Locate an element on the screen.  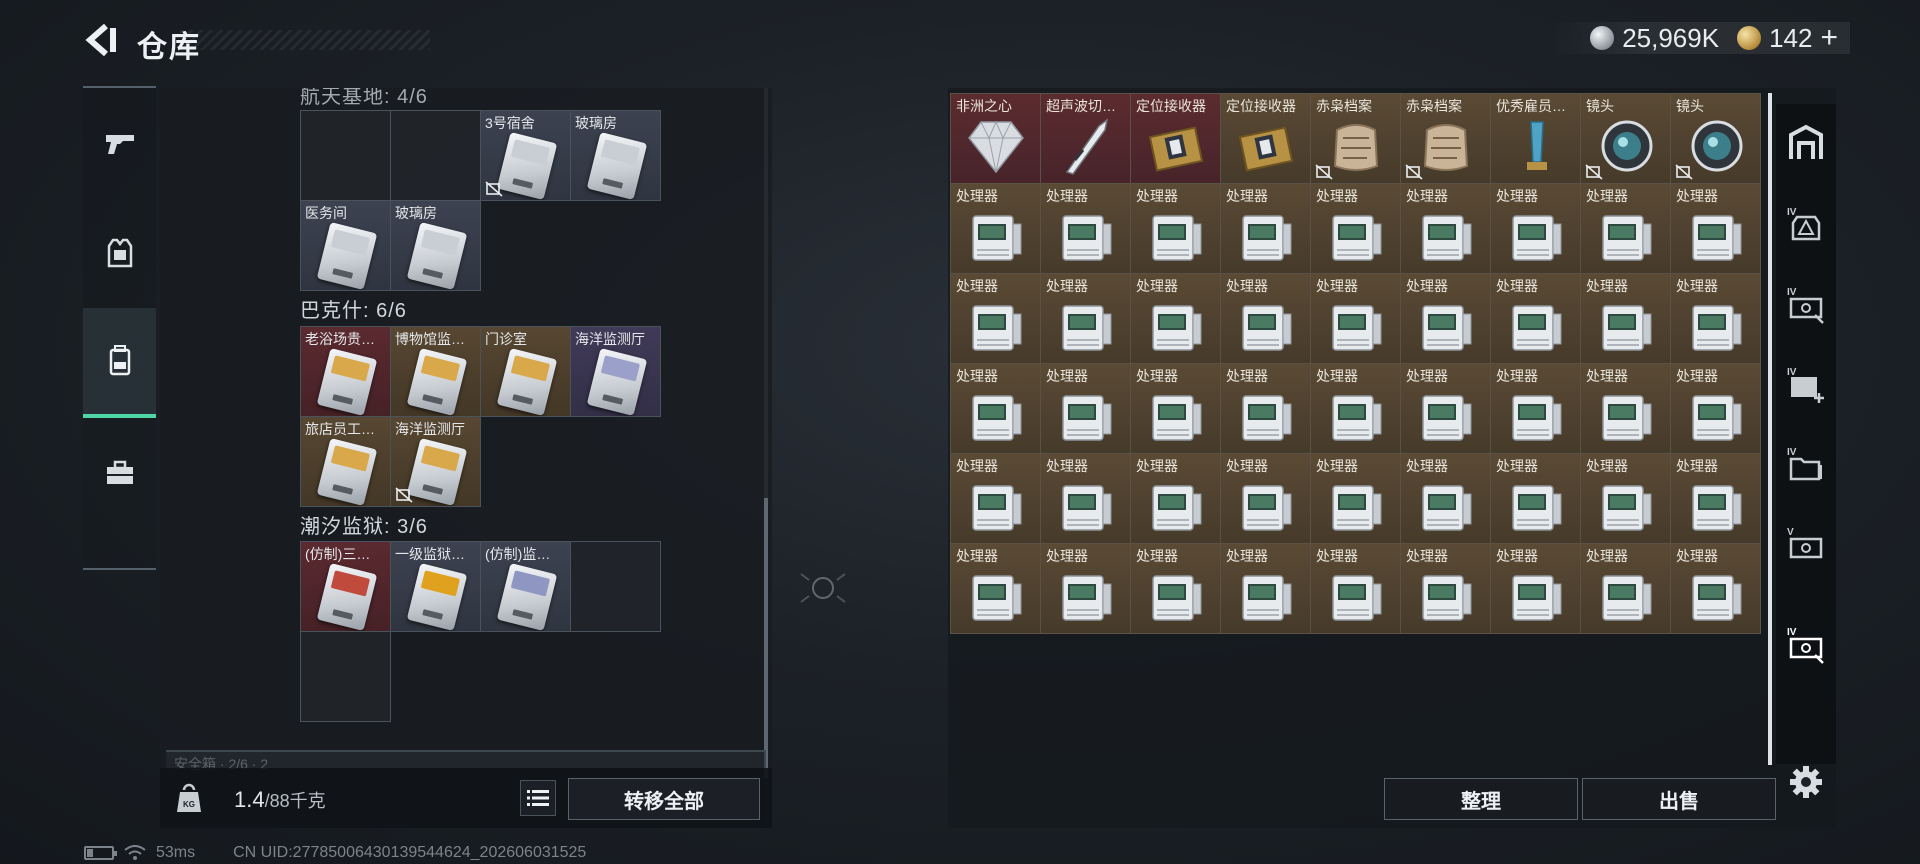
settings-gear-icon is located at coordinates (1806, 782).